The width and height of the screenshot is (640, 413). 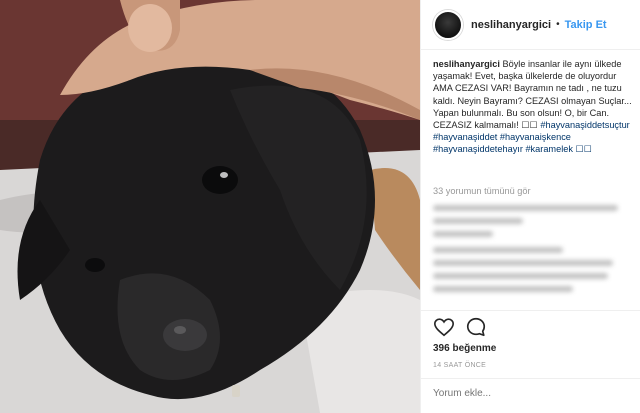 What do you see at coordinates (533, 393) in the screenshot?
I see `comment-input` at bounding box center [533, 393].